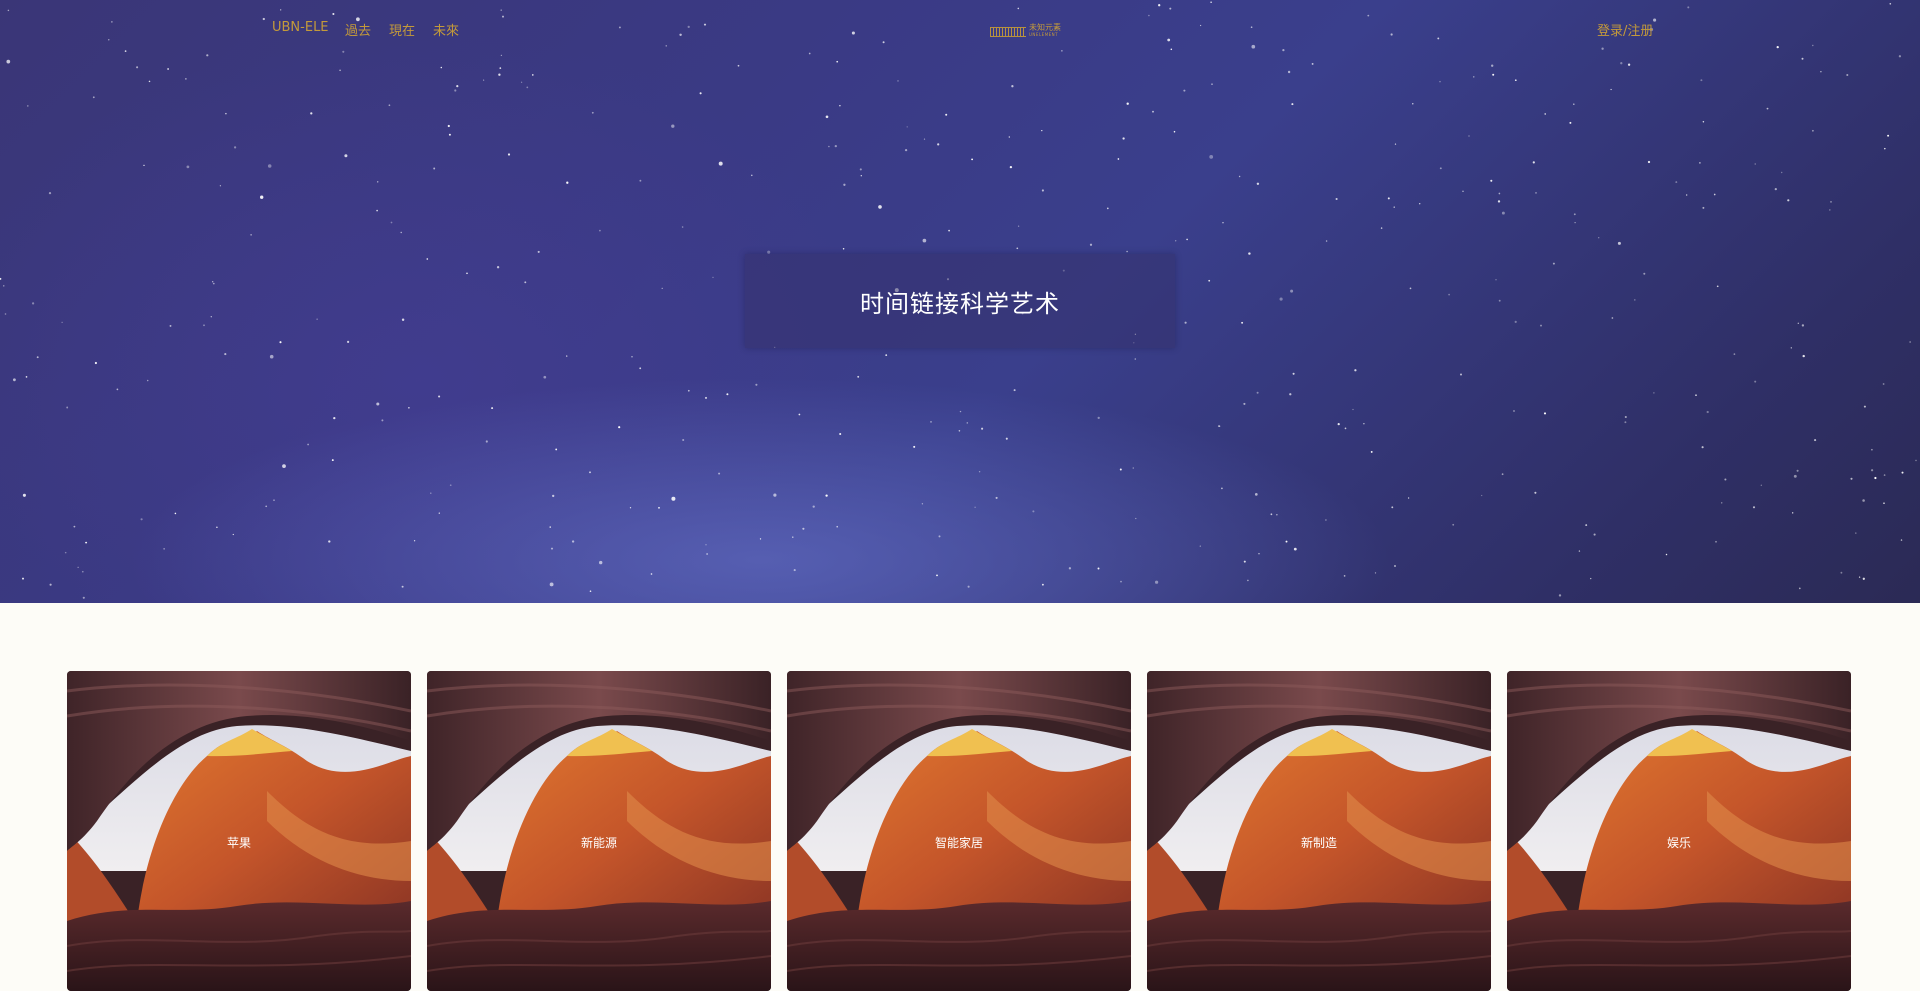  I want to click on logo-text-en: UNELEMENT, so click(1044, 34).